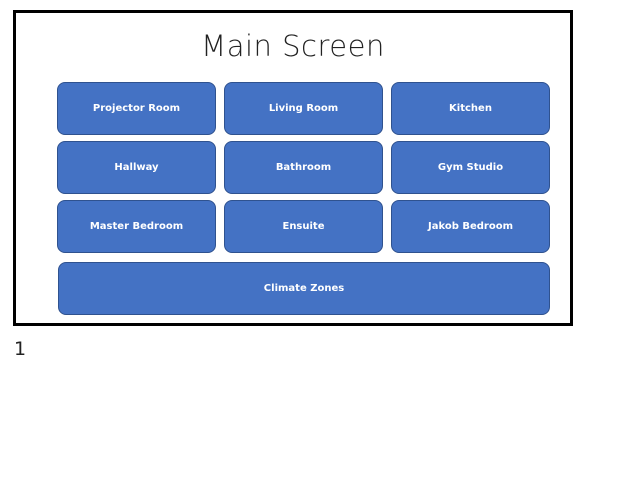 This screenshot has height=500, width=622. Describe the element at coordinates (303, 167) in the screenshot. I see `room-button-bathroom: Bathroom` at that location.